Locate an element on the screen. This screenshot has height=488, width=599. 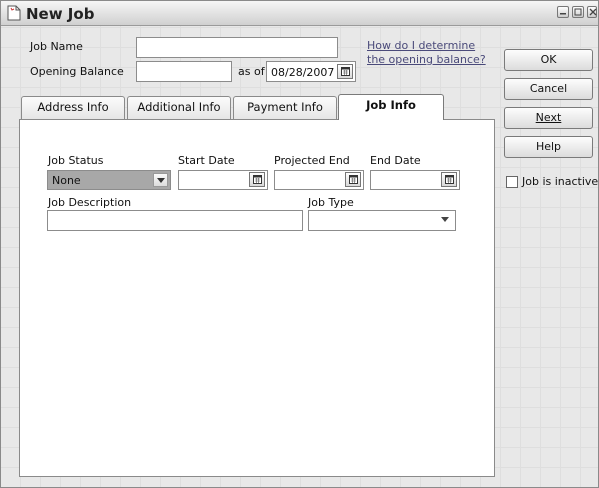
as-of-calendar-button is located at coordinates (345, 71).